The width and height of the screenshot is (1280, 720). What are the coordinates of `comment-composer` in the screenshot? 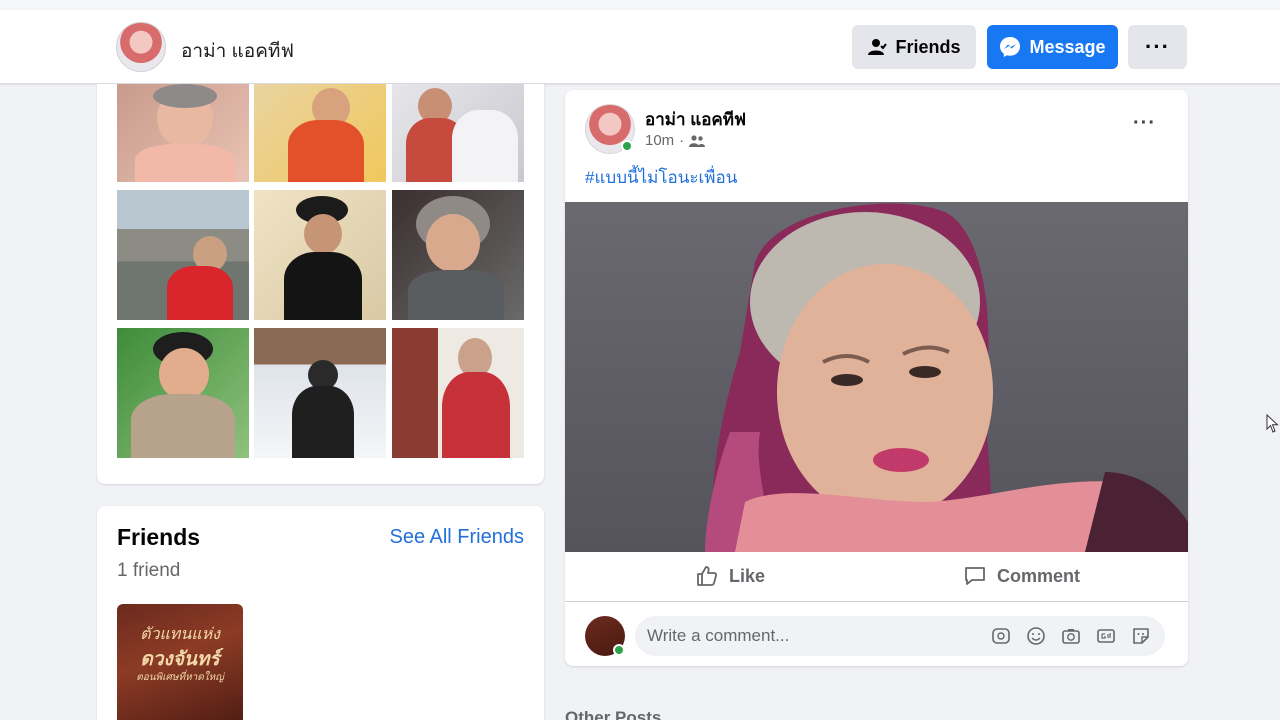 It's located at (876, 637).